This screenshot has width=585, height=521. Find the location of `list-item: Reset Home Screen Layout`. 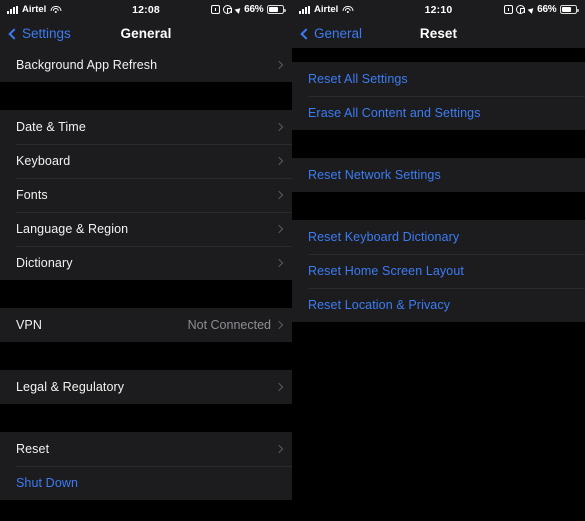

list-item: Reset Home Screen Layout is located at coordinates (438, 271).